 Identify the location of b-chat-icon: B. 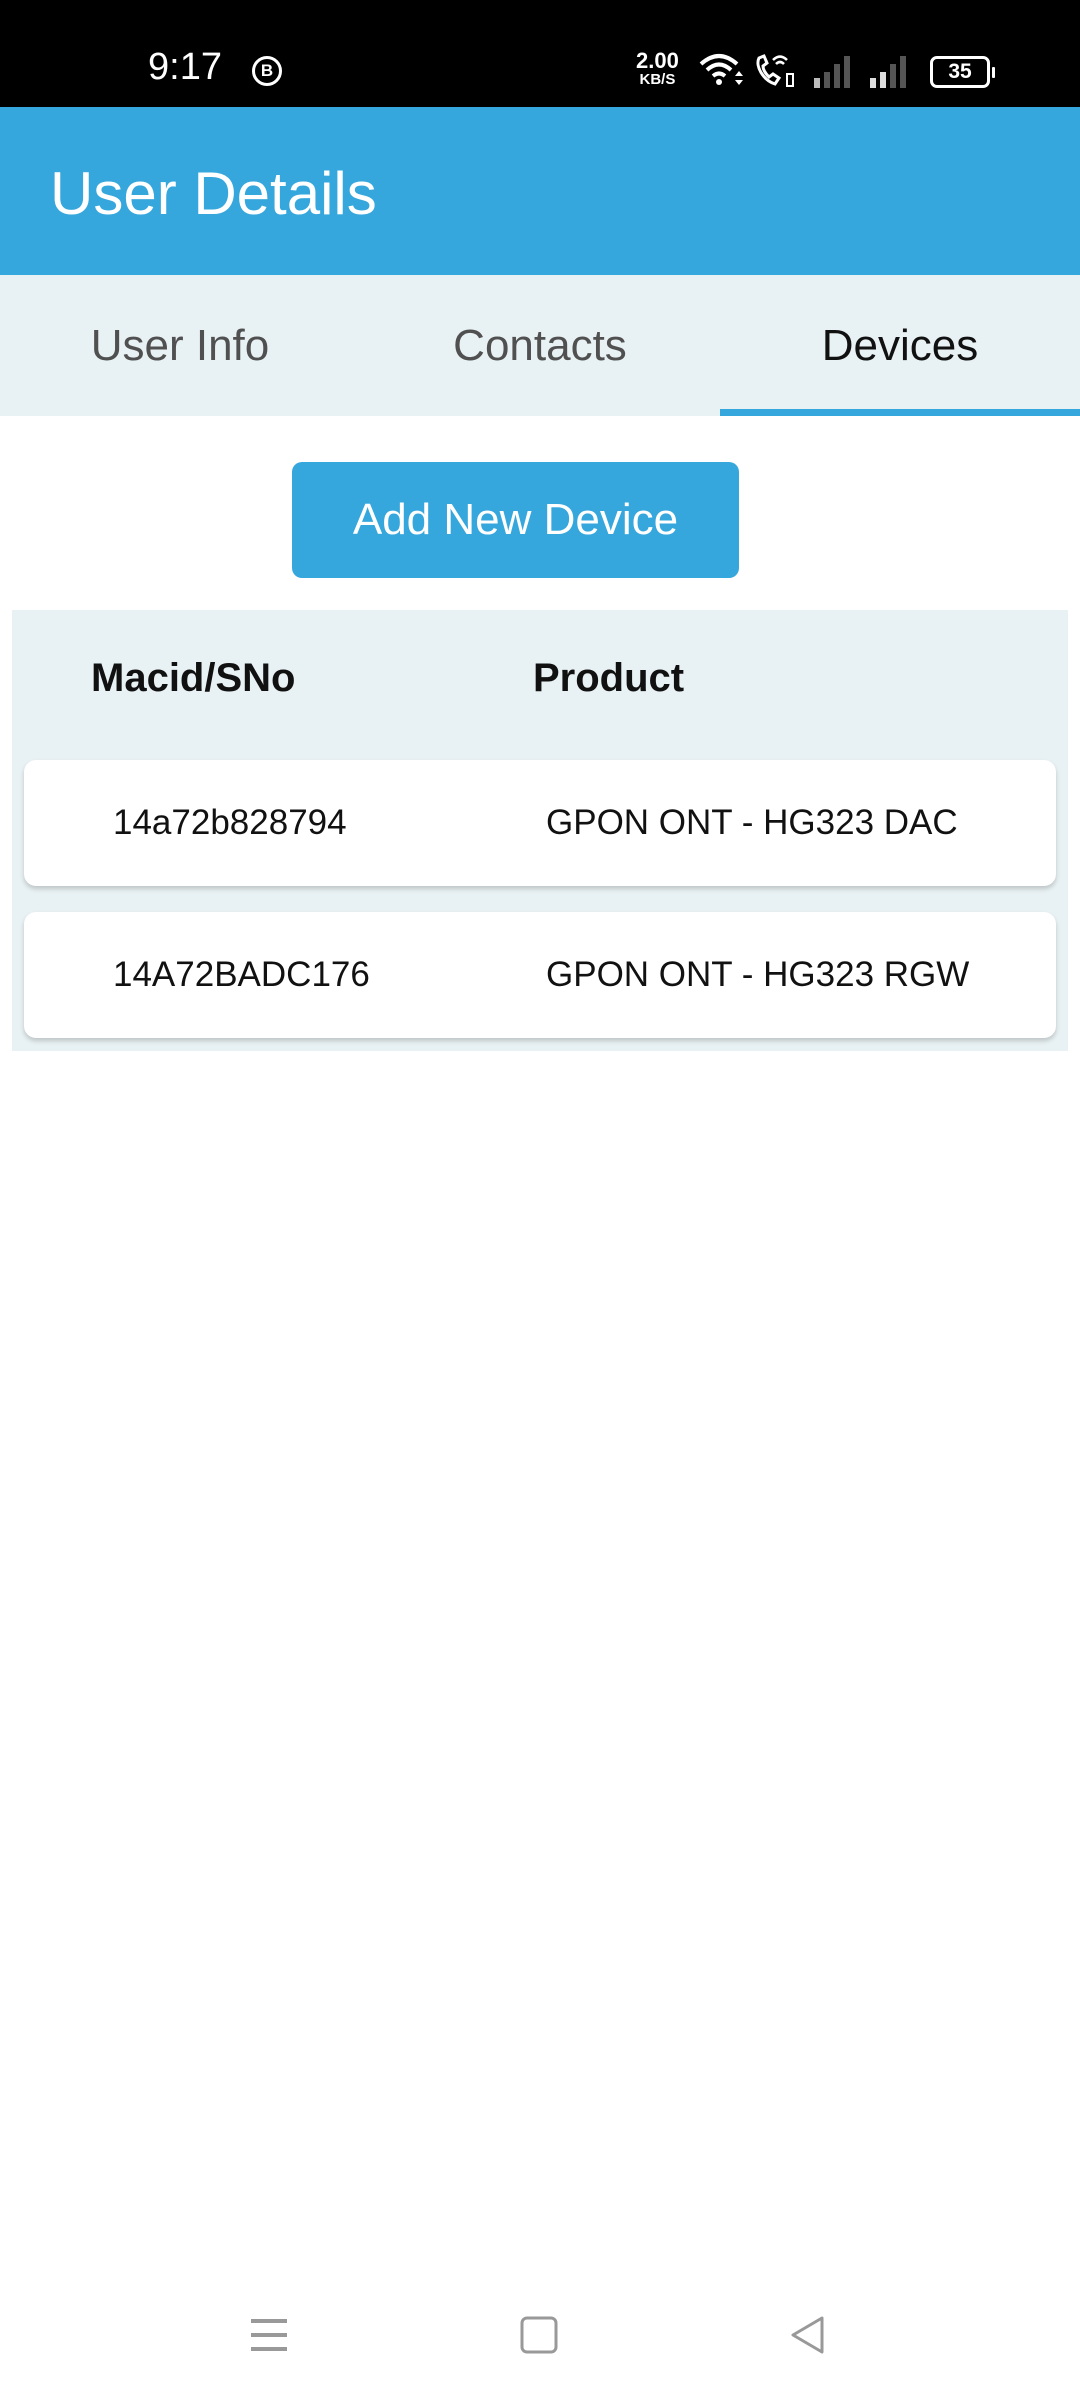
(267, 71).